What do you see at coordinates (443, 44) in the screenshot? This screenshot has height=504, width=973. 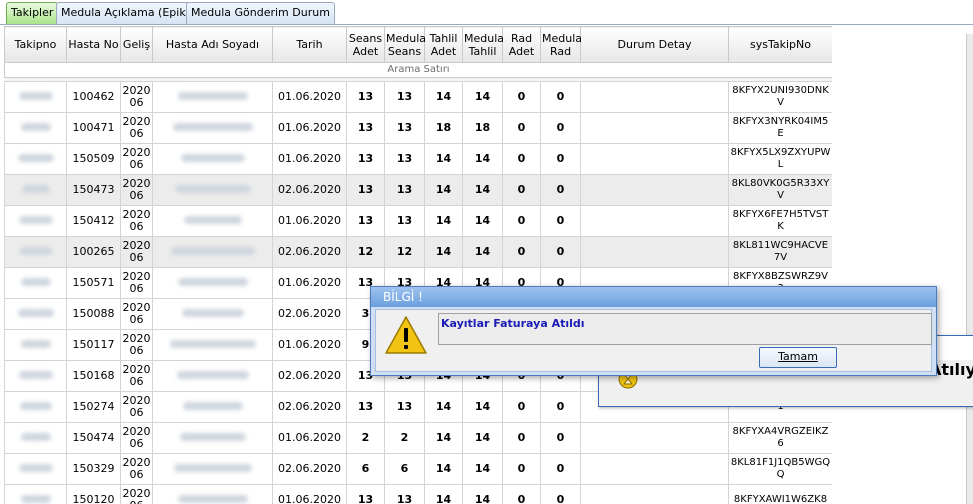 I see `column-header: Tahlil Adet` at bounding box center [443, 44].